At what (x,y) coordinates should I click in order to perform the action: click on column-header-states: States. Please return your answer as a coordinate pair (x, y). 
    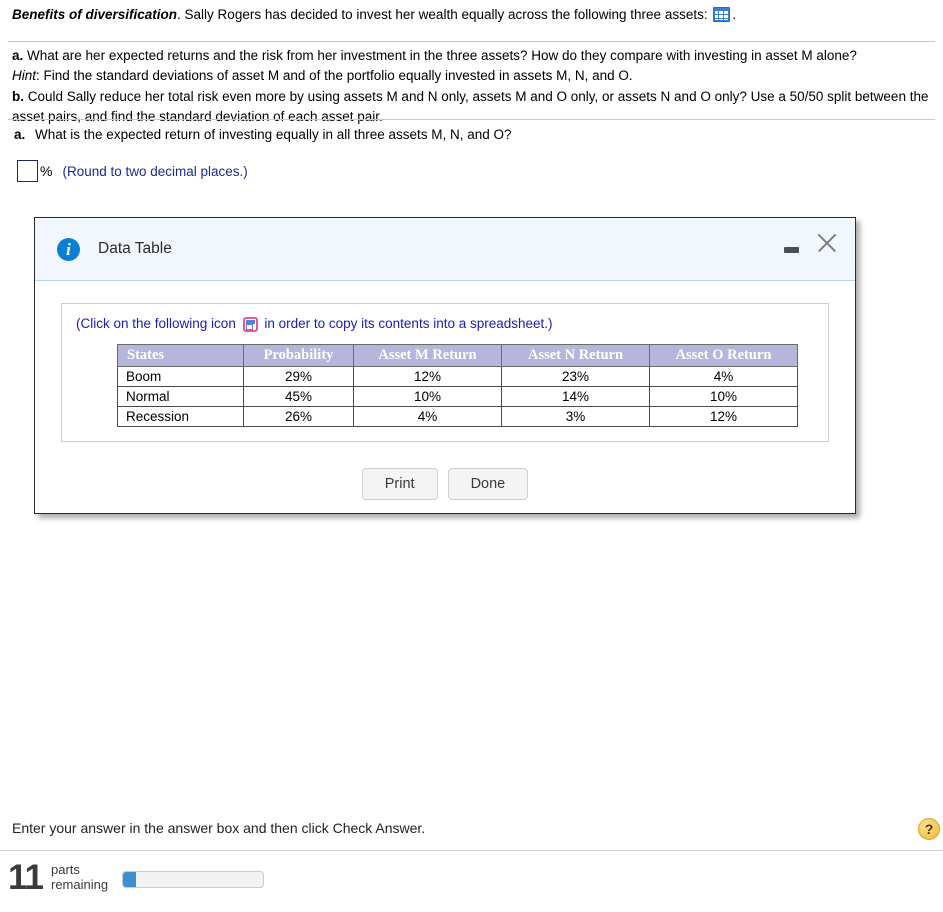
    Looking at the image, I should click on (180, 355).